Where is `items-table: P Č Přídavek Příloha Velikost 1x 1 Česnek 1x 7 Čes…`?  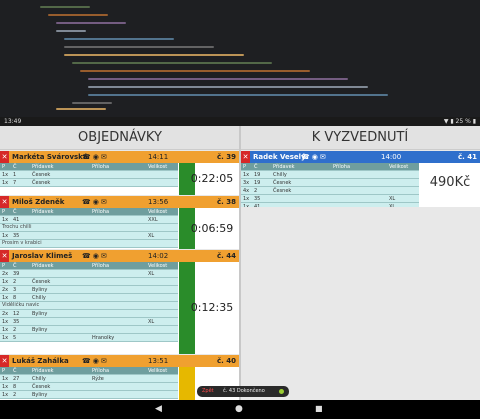
items-table: P Č Přídavek Příloha Velikost 1x 1 Česnek 1x 7 Čes… is located at coordinates (89, 175).